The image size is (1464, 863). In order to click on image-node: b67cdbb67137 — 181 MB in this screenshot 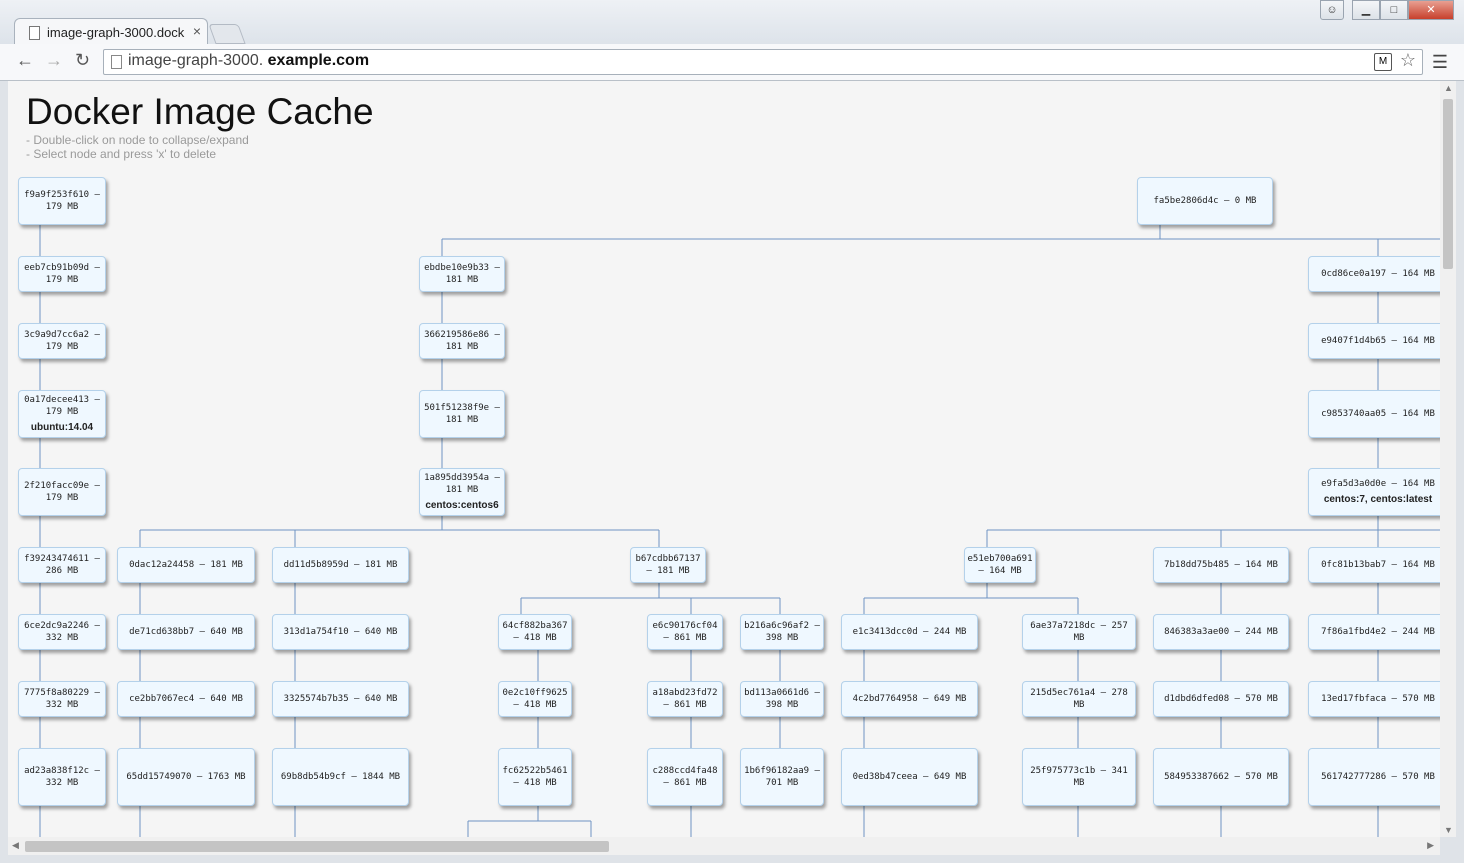, I will do `click(668, 565)`.